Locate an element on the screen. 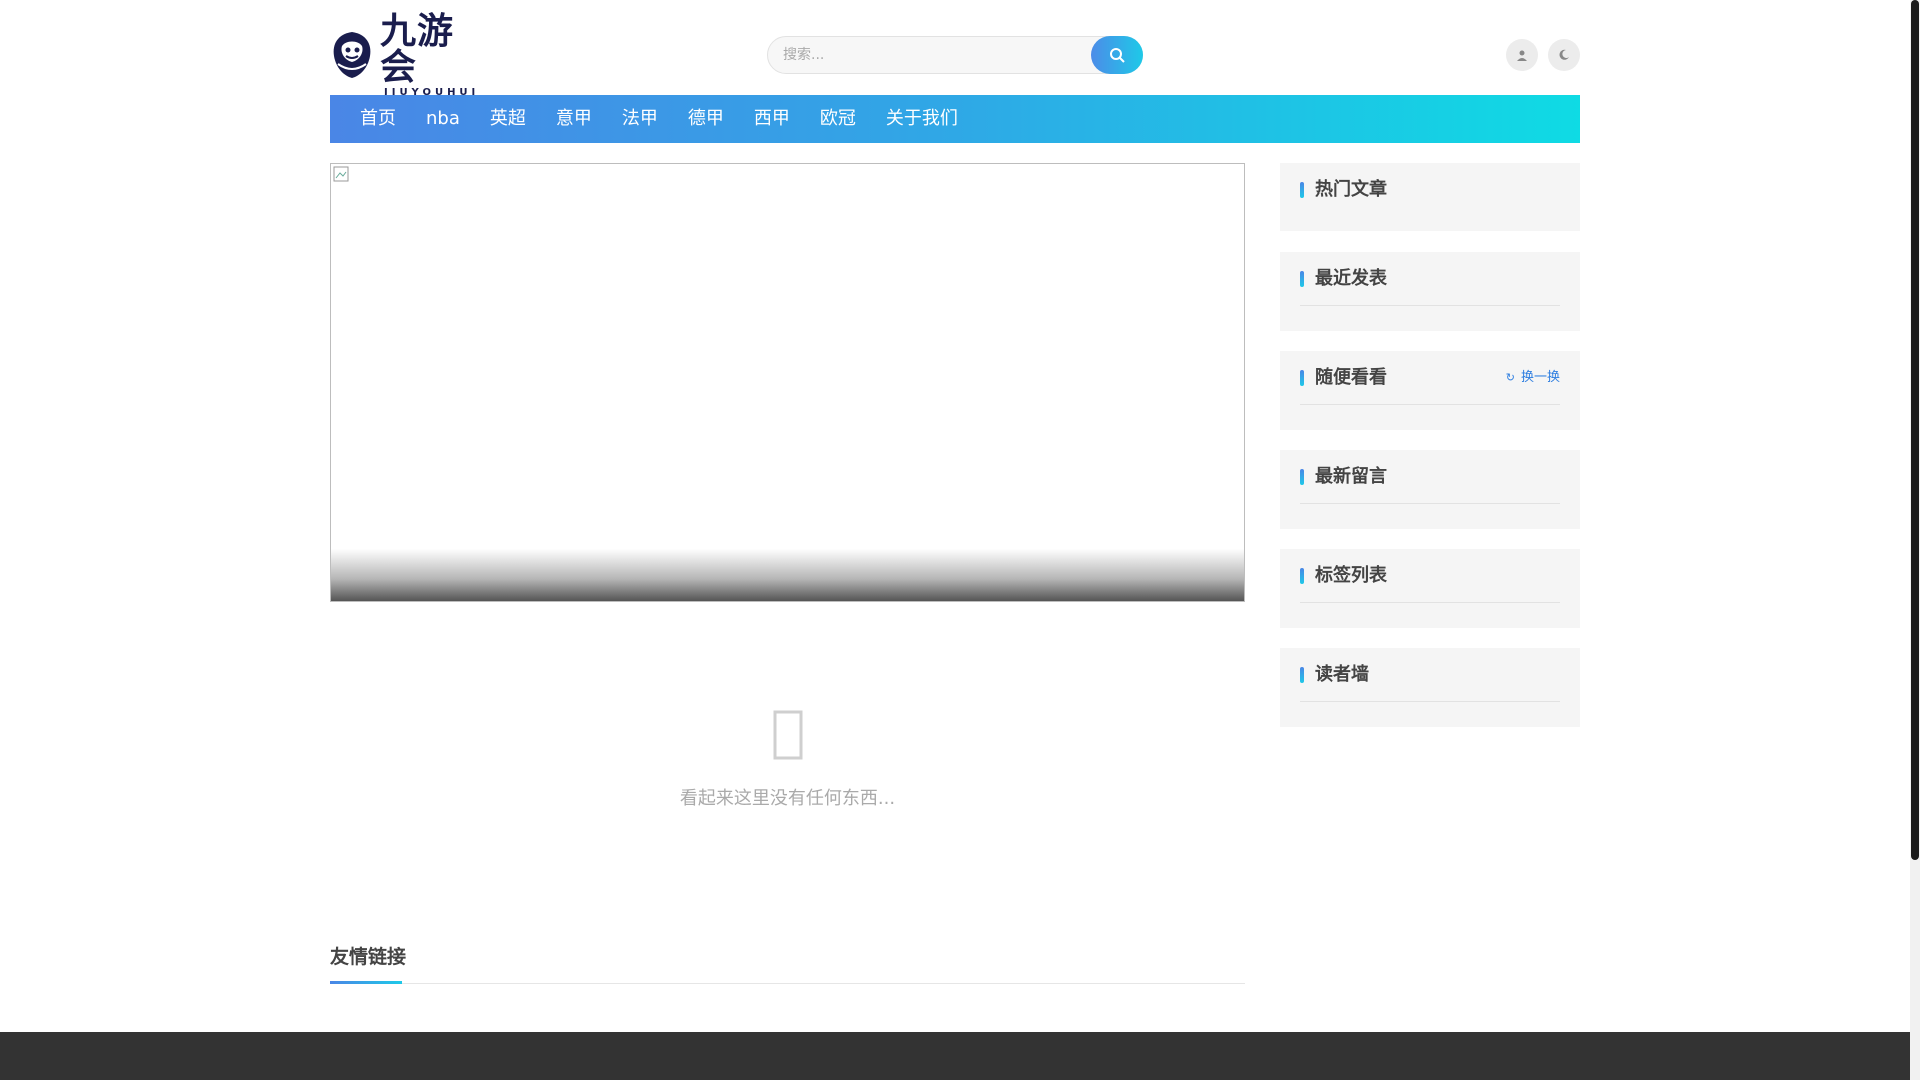  main-nav: 首页 nba 英超 意甲 法甲 德甲 西甲 欧冠 关于我们 is located at coordinates (955, 119).